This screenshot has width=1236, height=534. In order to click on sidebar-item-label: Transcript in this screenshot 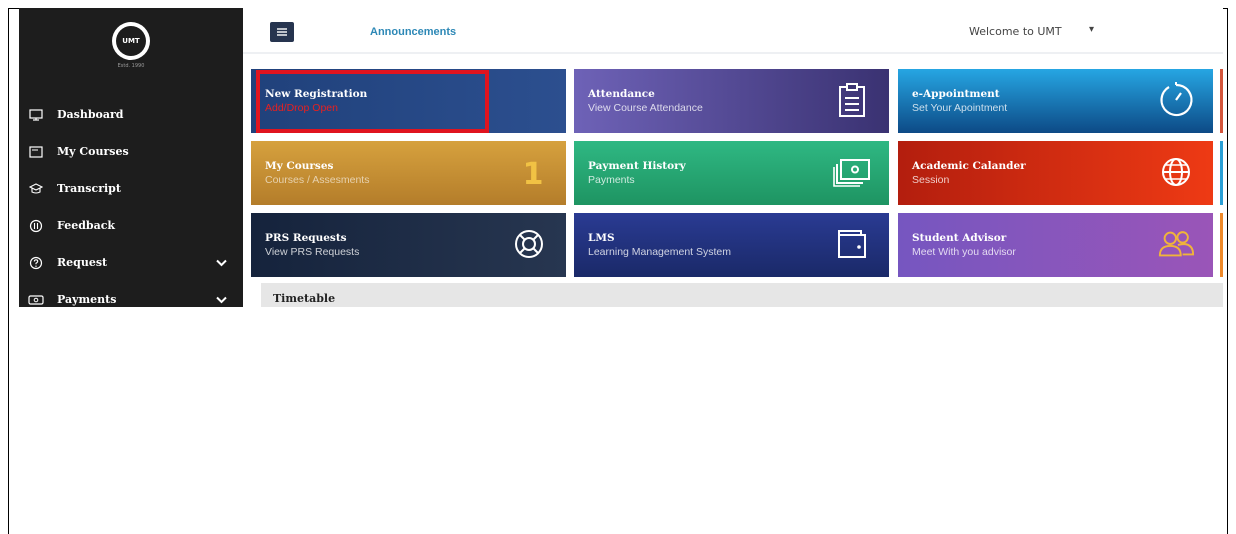, I will do `click(89, 188)`.